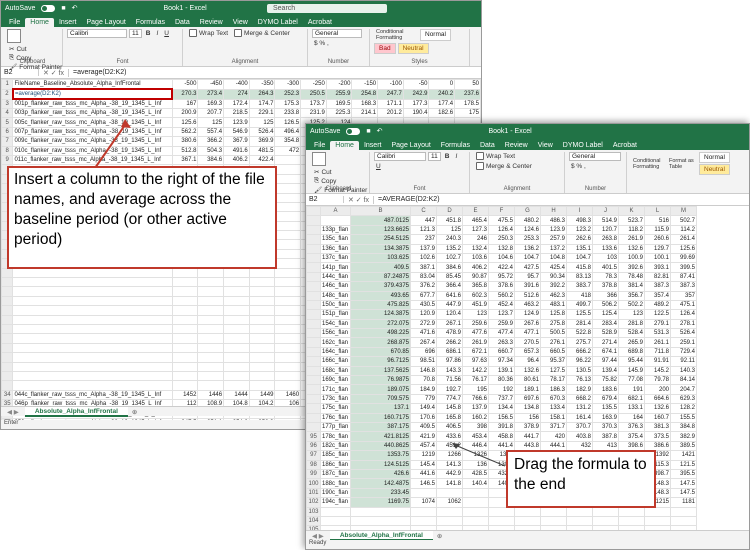 The height and width of the screenshot is (550, 750). I want to click on arrow-1-line, so click(110, 146).